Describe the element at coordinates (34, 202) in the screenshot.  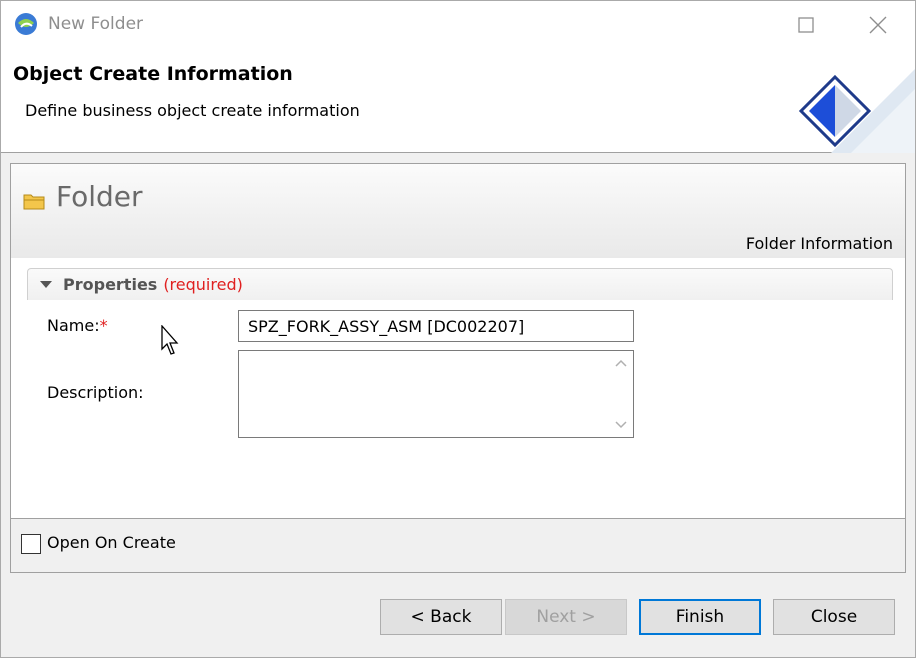
I see `folder-icon` at that location.